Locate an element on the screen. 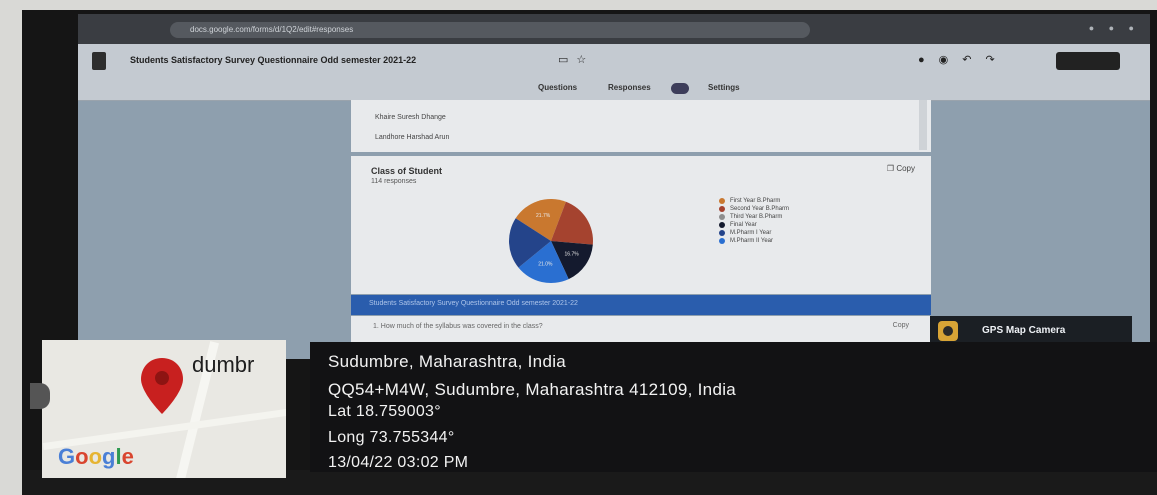 This screenshot has height=495, width=1157. map-place-label: dumbr is located at coordinates (223, 364).